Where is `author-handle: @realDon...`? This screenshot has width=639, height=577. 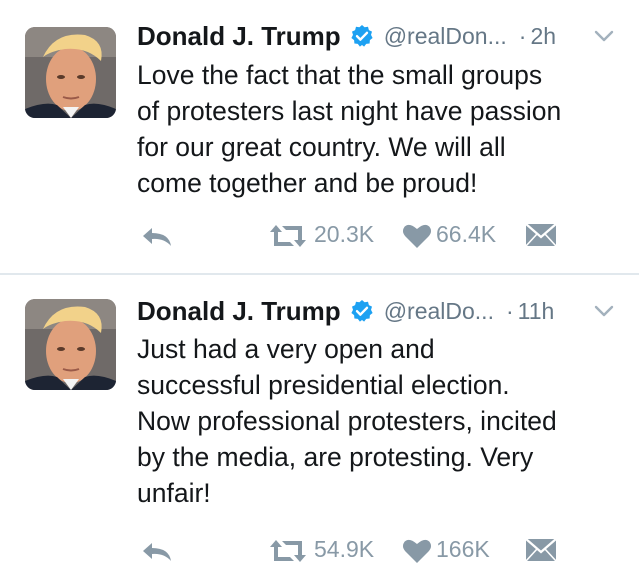
author-handle: @realDon... is located at coordinates (445, 36).